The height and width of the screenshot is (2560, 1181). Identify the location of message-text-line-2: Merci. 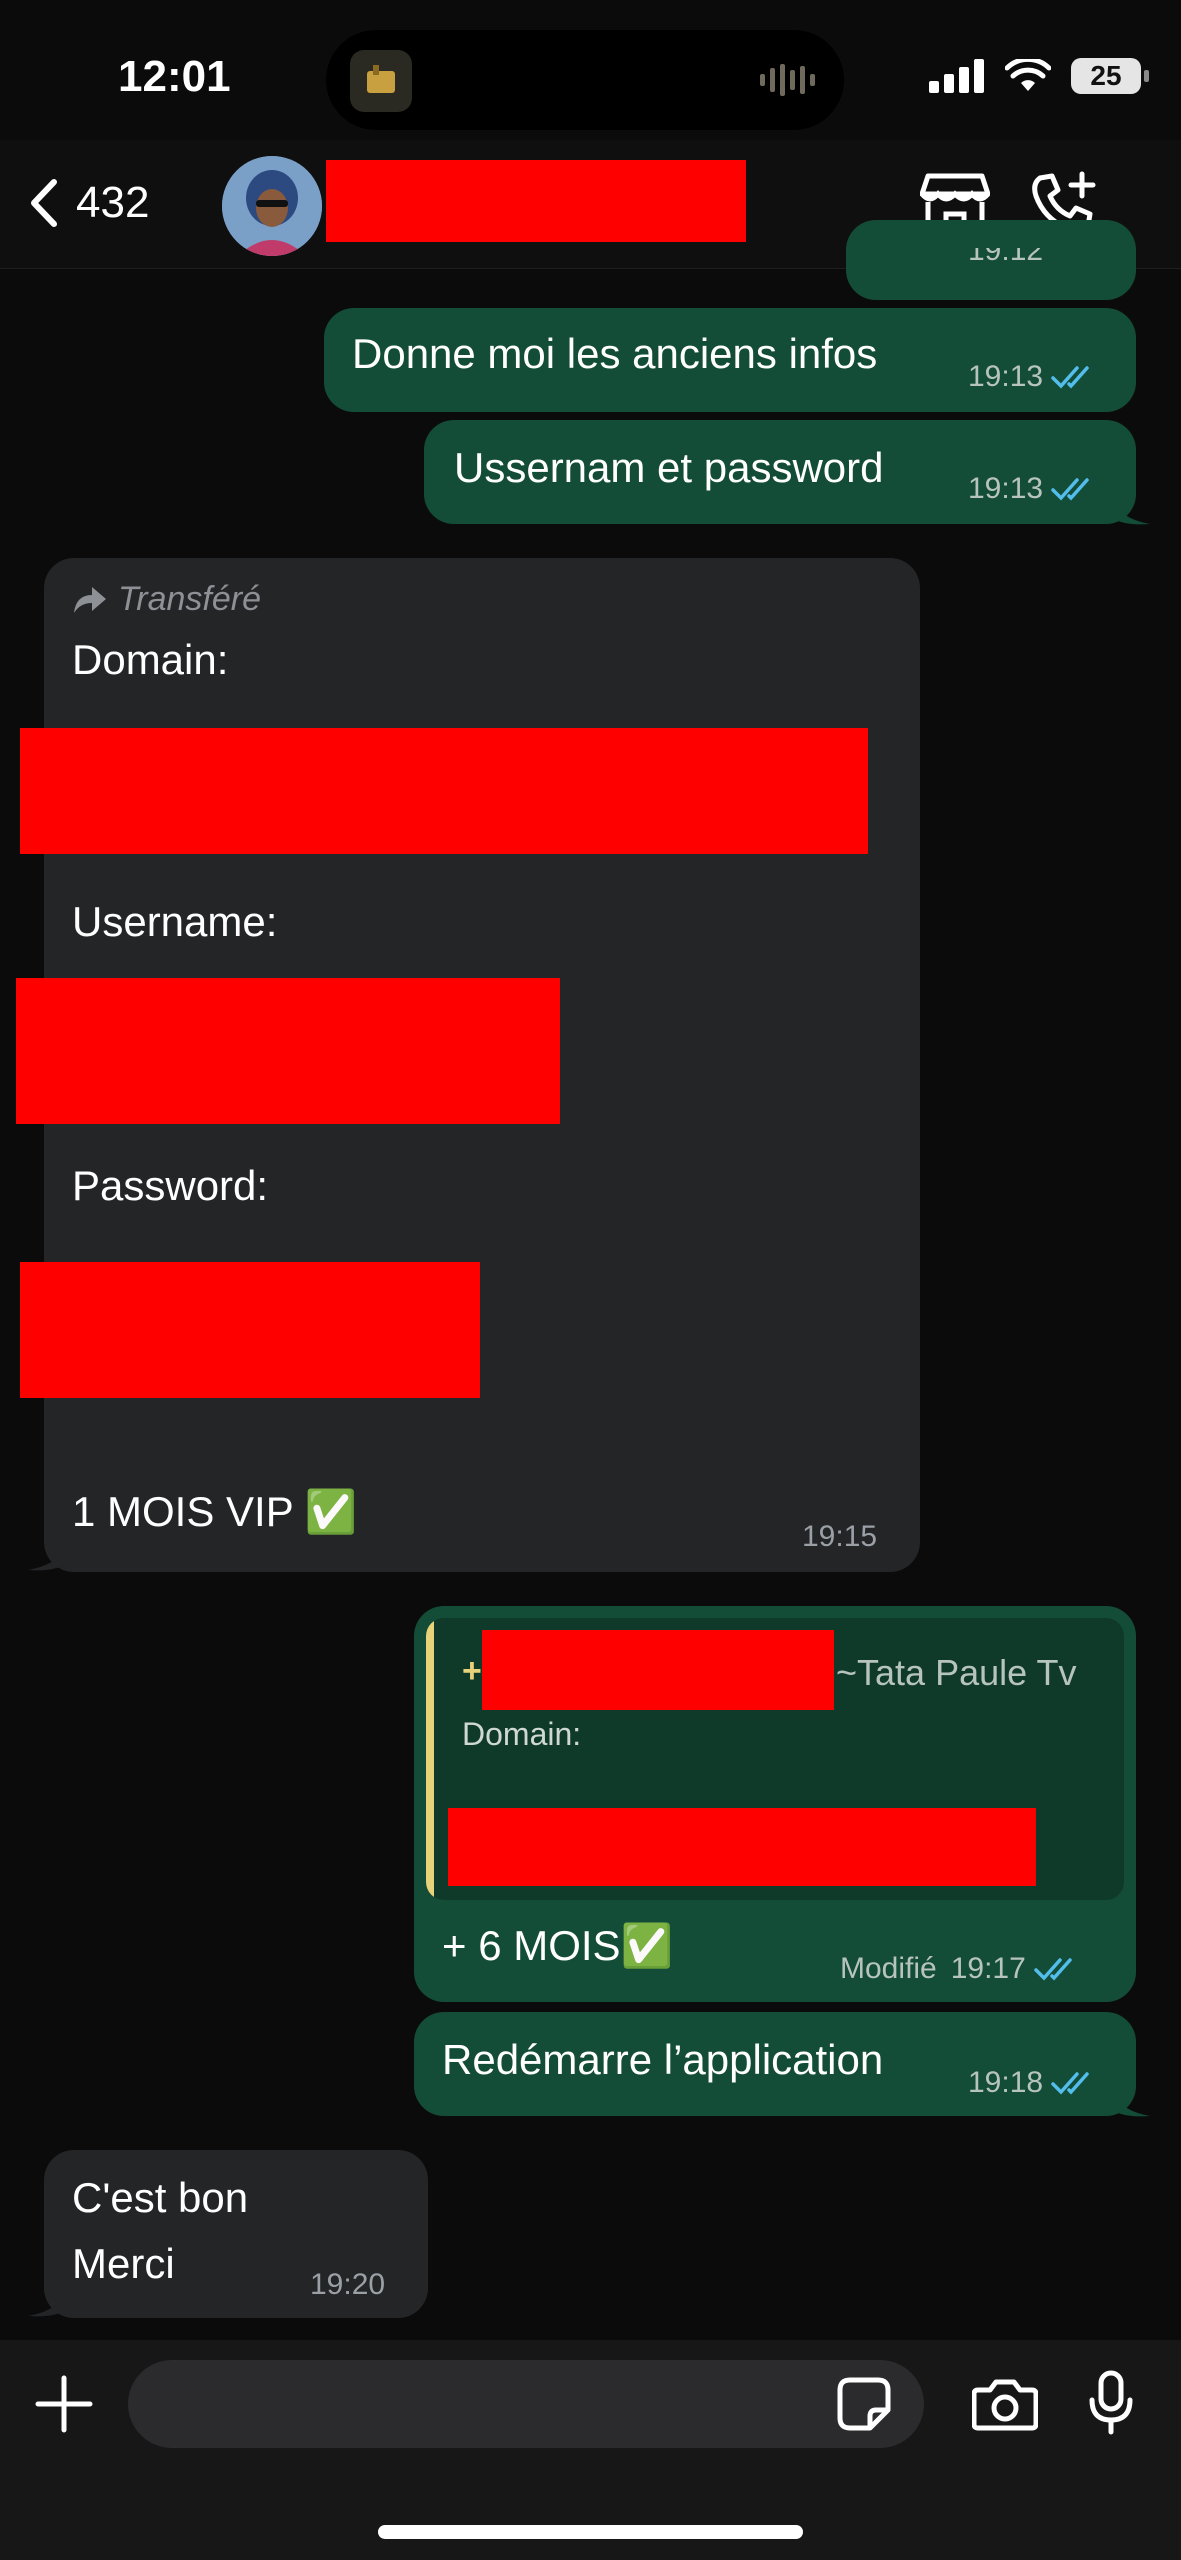
(123, 2263).